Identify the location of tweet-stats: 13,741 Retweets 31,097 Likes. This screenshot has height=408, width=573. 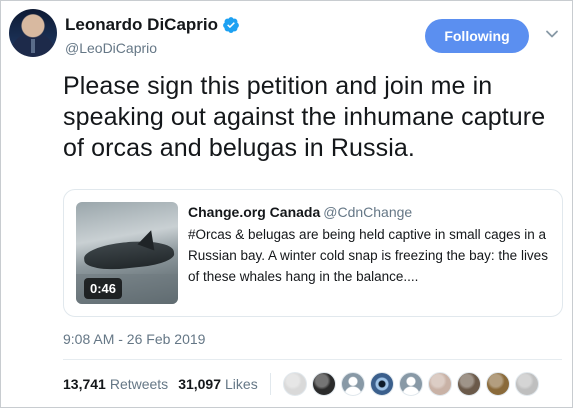
(303, 384).